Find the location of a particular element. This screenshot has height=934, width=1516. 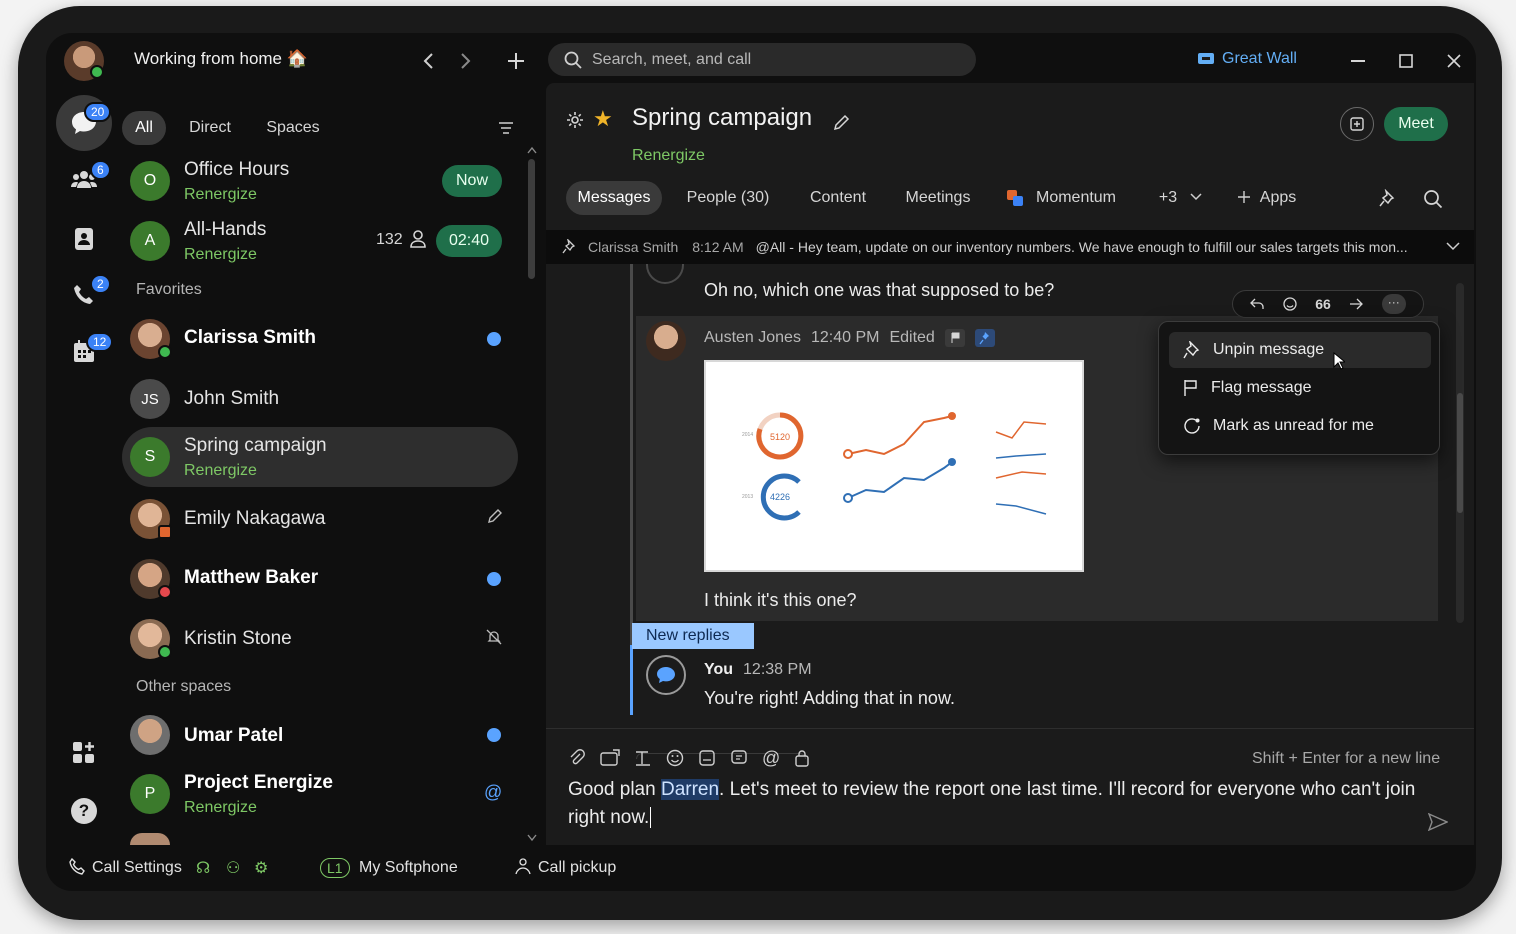

tab-messages: Messages is located at coordinates (614, 198).